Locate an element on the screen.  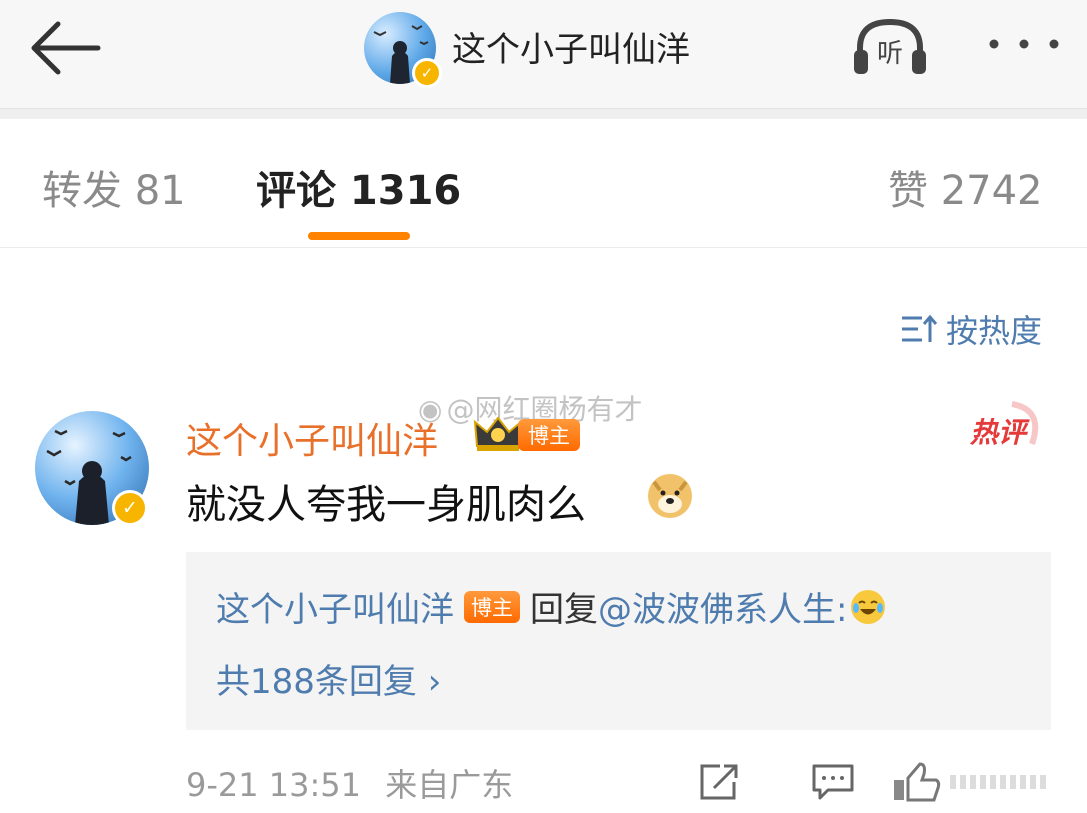
sort-by-hot-button: 按热度 is located at coordinates (971, 329).